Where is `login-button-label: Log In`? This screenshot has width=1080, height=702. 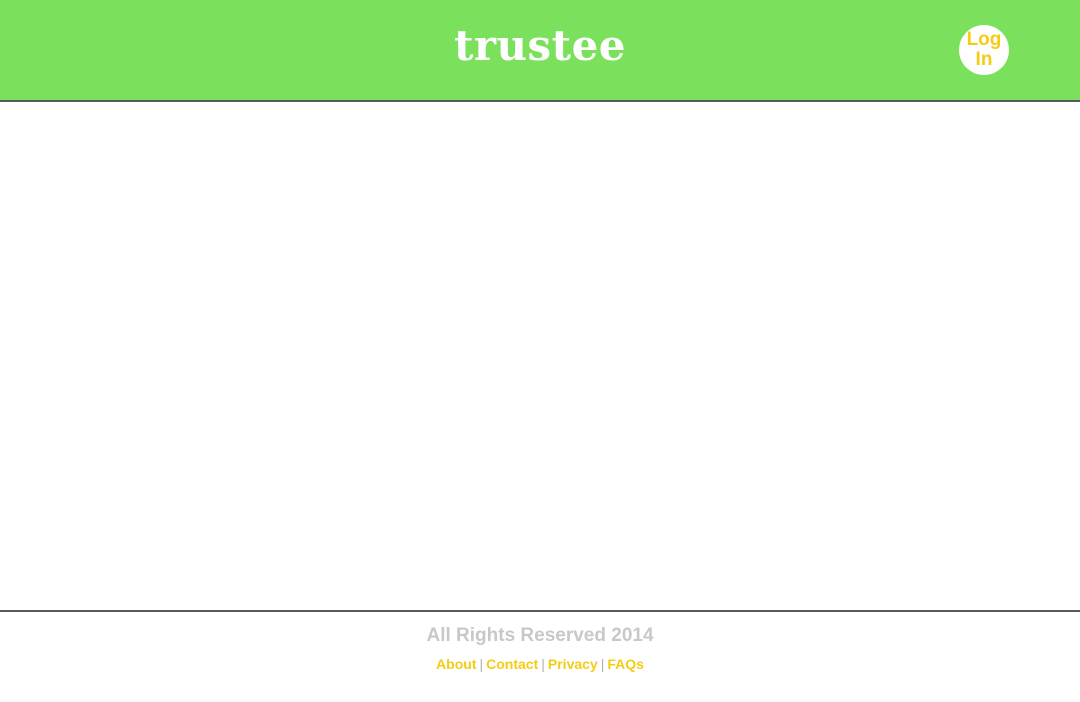 login-button-label: Log In is located at coordinates (984, 49).